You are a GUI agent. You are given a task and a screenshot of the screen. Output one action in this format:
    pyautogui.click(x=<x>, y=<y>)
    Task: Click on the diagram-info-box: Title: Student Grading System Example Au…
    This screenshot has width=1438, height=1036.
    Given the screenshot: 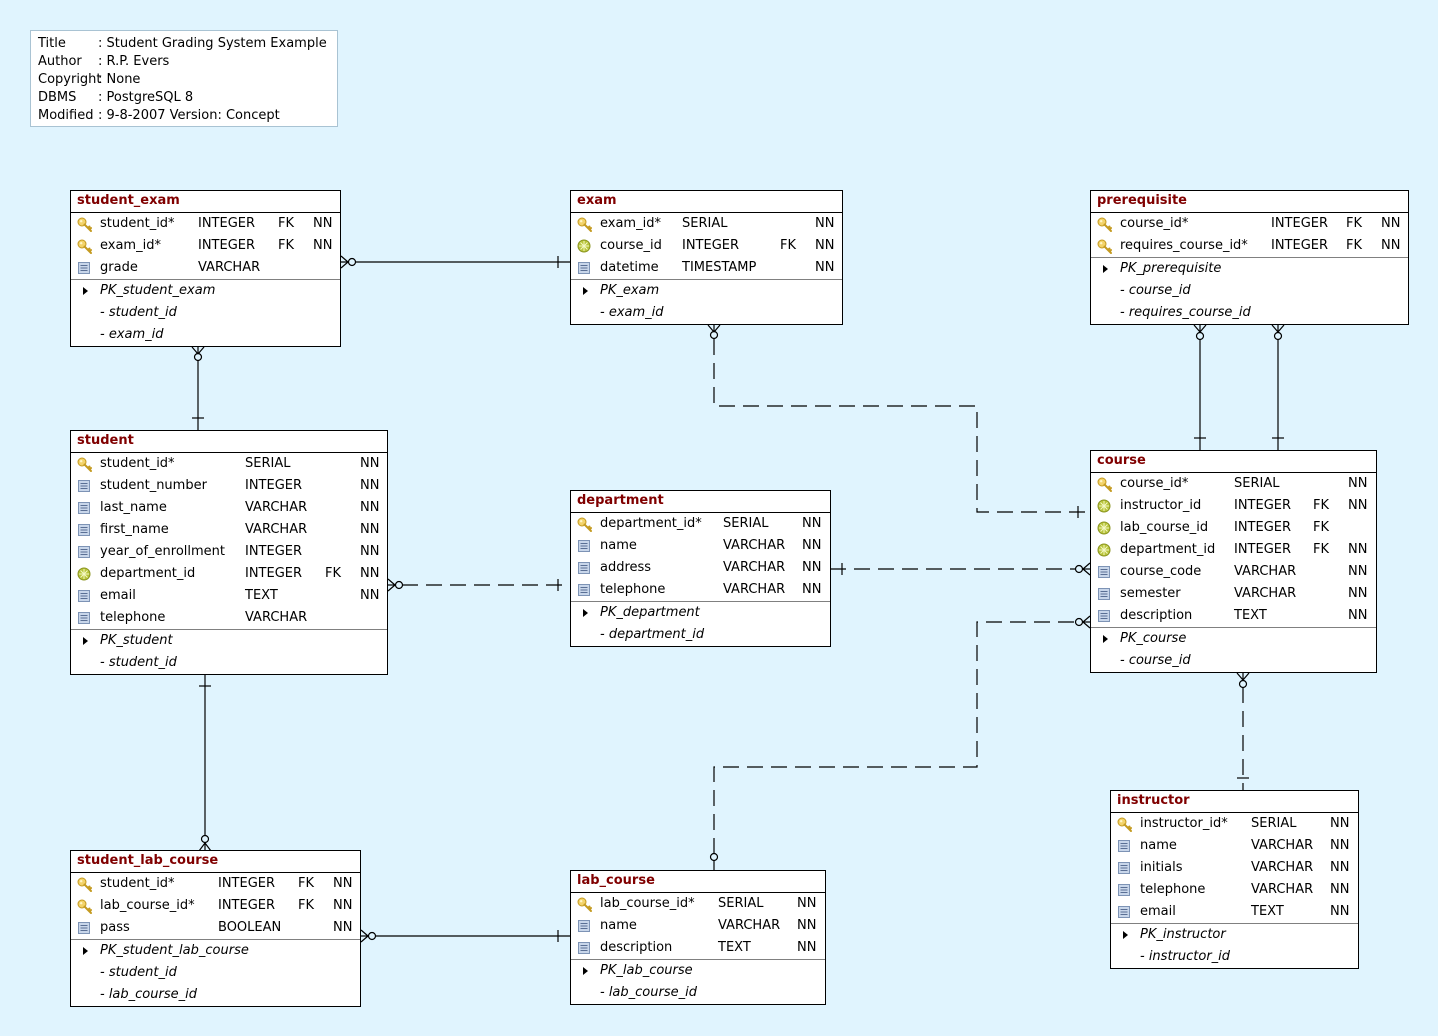 What is the action you would take?
    pyautogui.click(x=184, y=78)
    